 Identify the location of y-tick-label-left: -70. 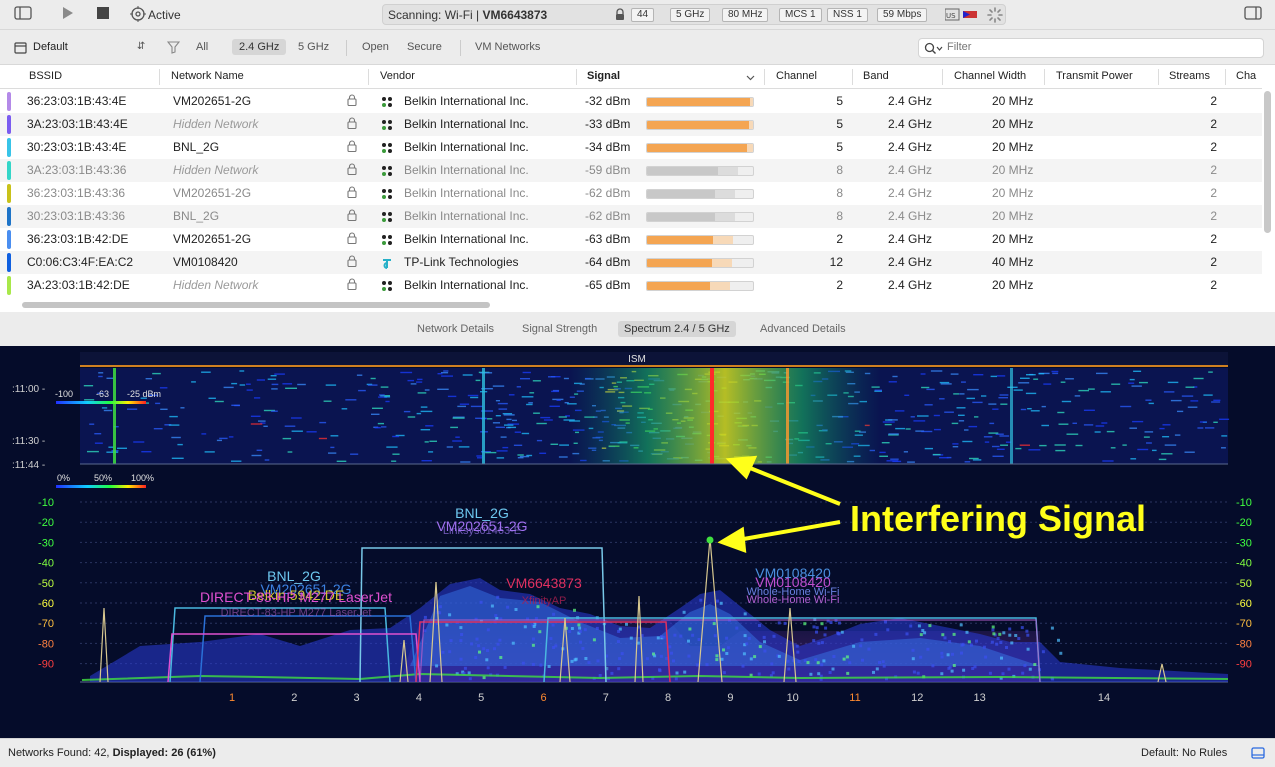
(46, 624).